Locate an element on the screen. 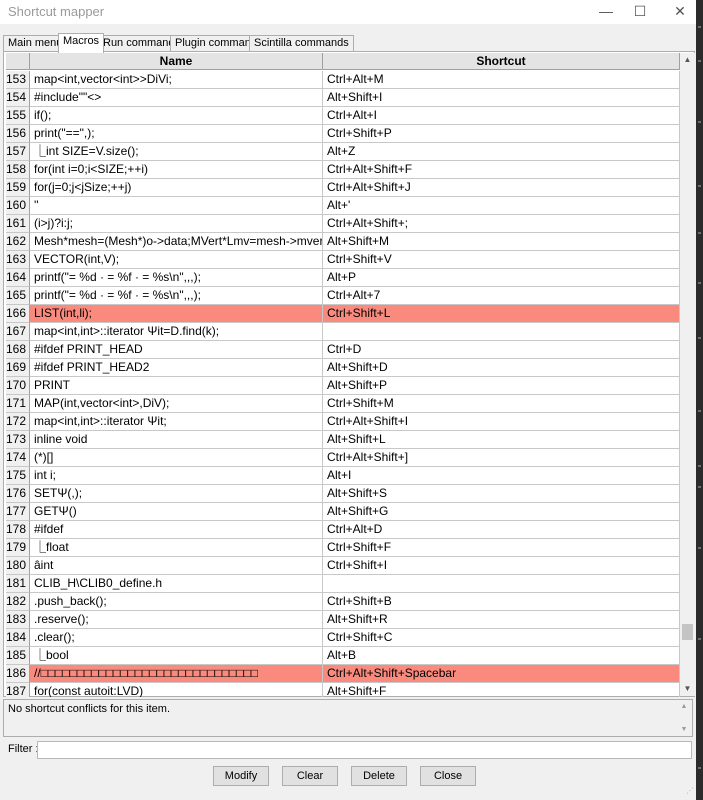 This screenshot has height=800, width=703. shortcut-cell: Ctrl+Shift+M is located at coordinates (501, 404).